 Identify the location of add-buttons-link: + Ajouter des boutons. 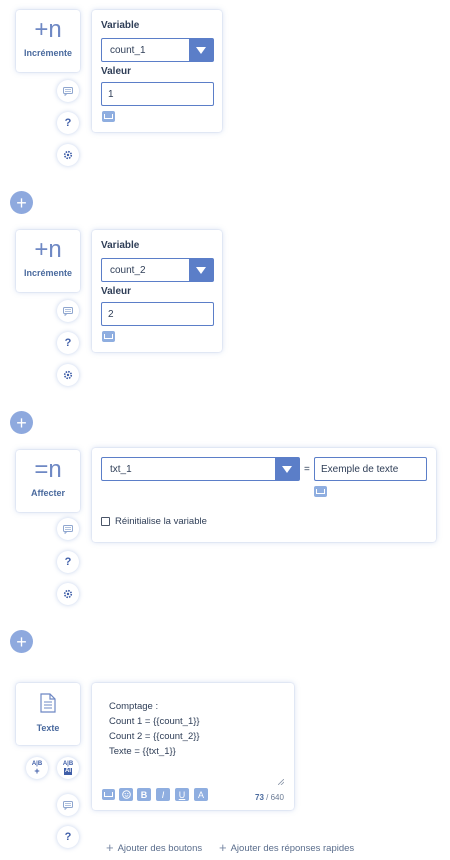
(154, 847).